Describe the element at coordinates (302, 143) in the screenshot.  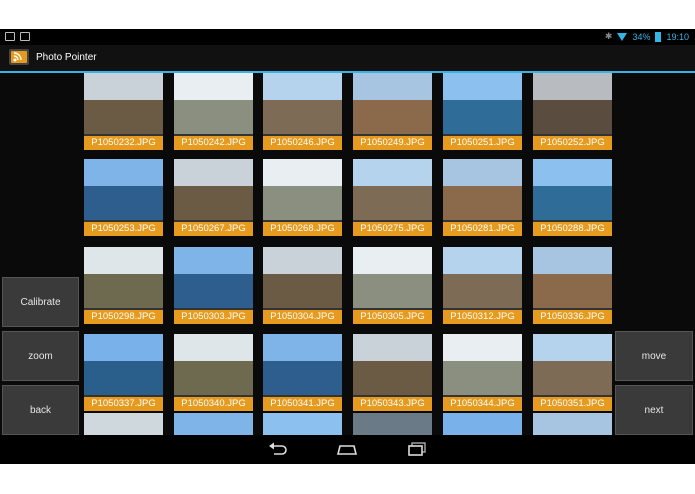
I see `photo-filename: P1050246.JPG` at that location.